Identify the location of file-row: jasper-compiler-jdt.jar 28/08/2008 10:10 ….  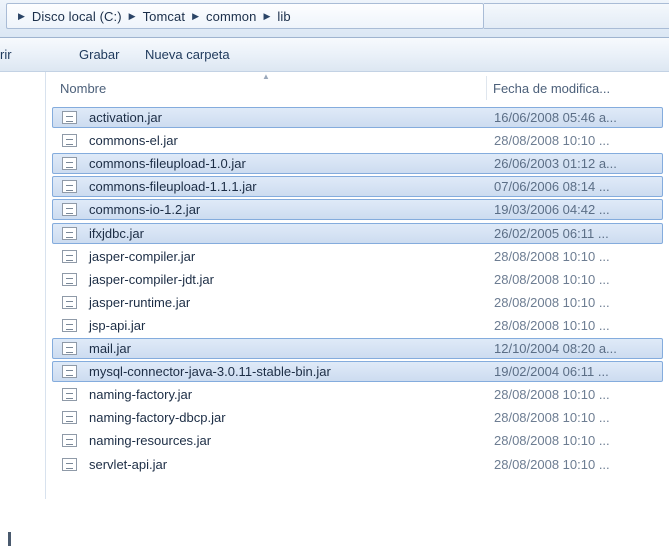
(357, 279).